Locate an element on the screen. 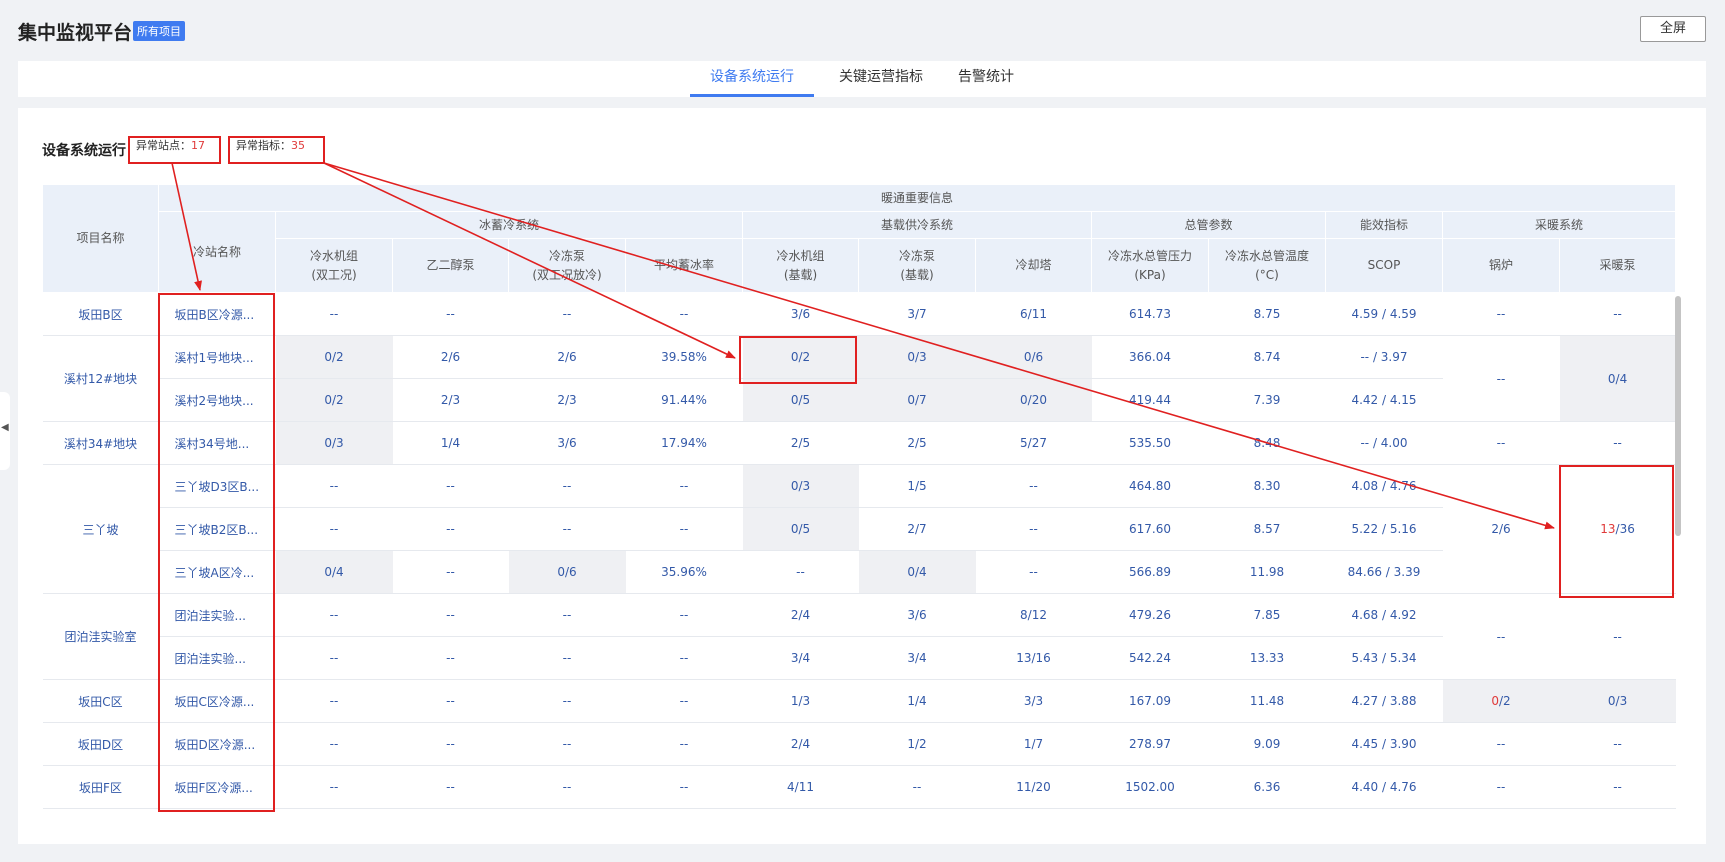 Image resolution: width=1725 pixels, height=862 pixels. annotation-box-station-column is located at coordinates (216, 552).